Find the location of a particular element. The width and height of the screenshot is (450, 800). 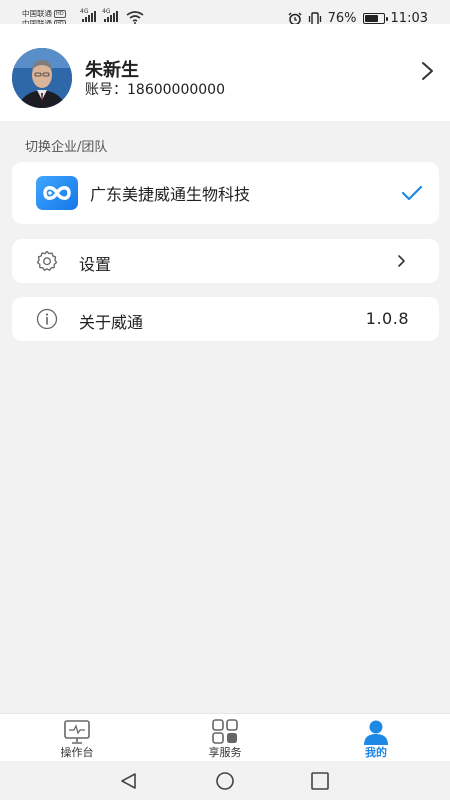

tab-label: 享服务 is located at coordinates (225, 752).